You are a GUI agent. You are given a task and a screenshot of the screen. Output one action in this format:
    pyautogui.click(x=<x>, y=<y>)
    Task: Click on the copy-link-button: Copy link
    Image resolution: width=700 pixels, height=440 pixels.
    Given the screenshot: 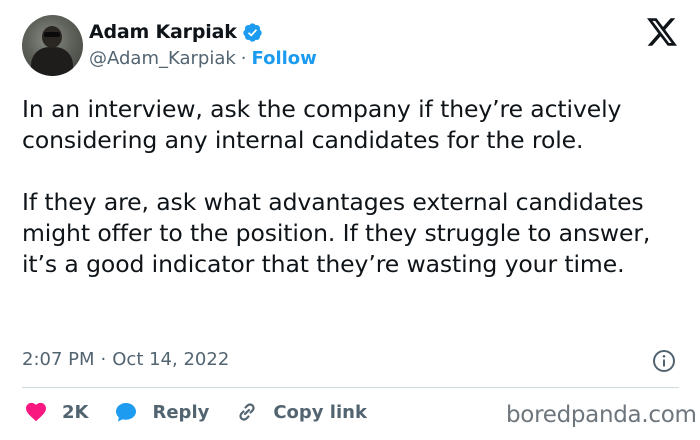 What is the action you would take?
    pyautogui.click(x=301, y=412)
    